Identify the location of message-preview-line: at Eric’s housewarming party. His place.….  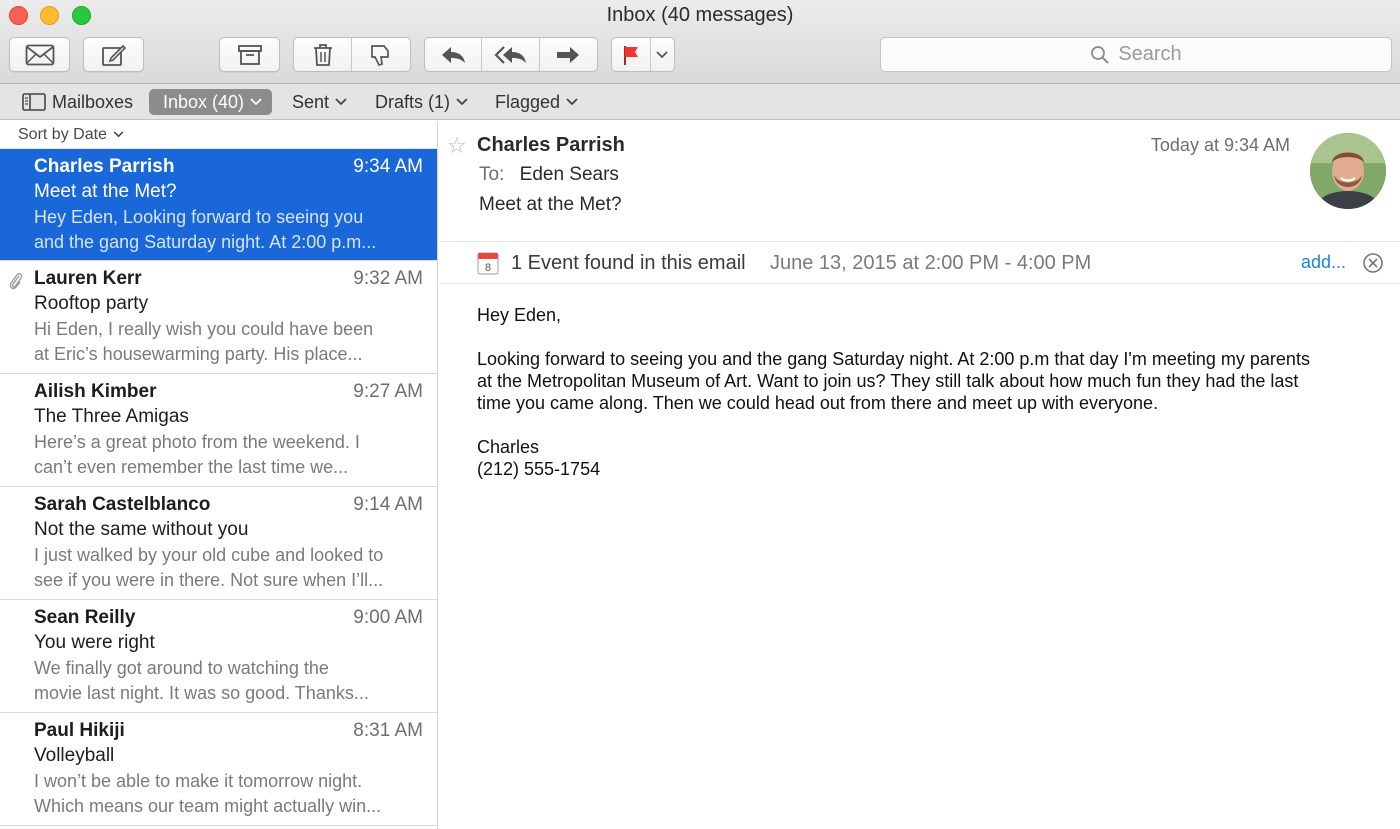
(198, 354).